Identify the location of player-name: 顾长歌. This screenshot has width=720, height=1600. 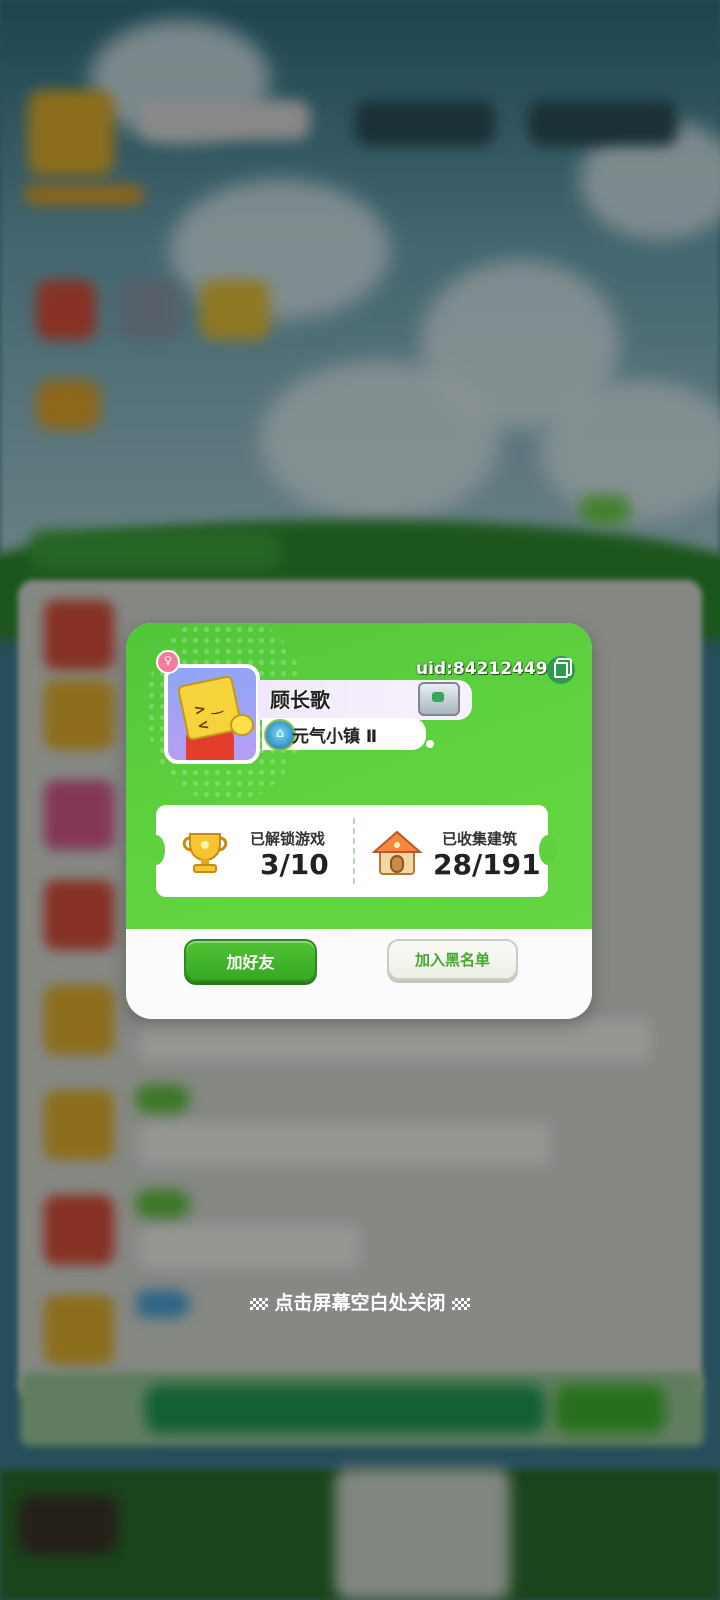
(300, 700).